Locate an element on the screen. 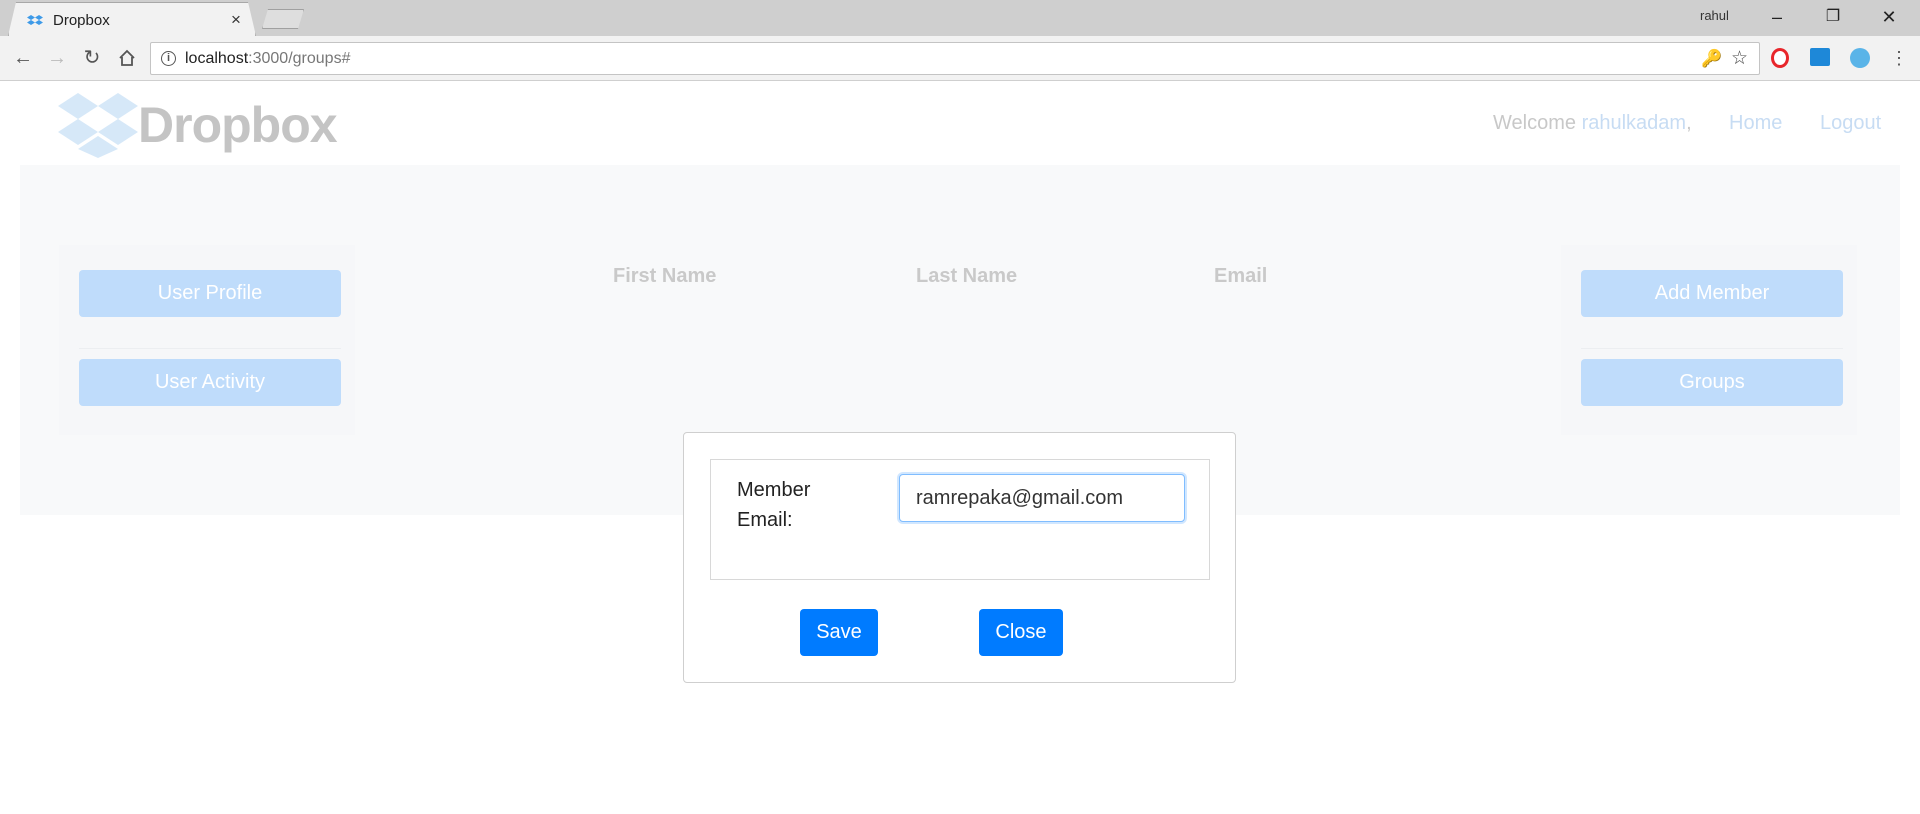  opera-extension-icon is located at coordinates (1780, 58).